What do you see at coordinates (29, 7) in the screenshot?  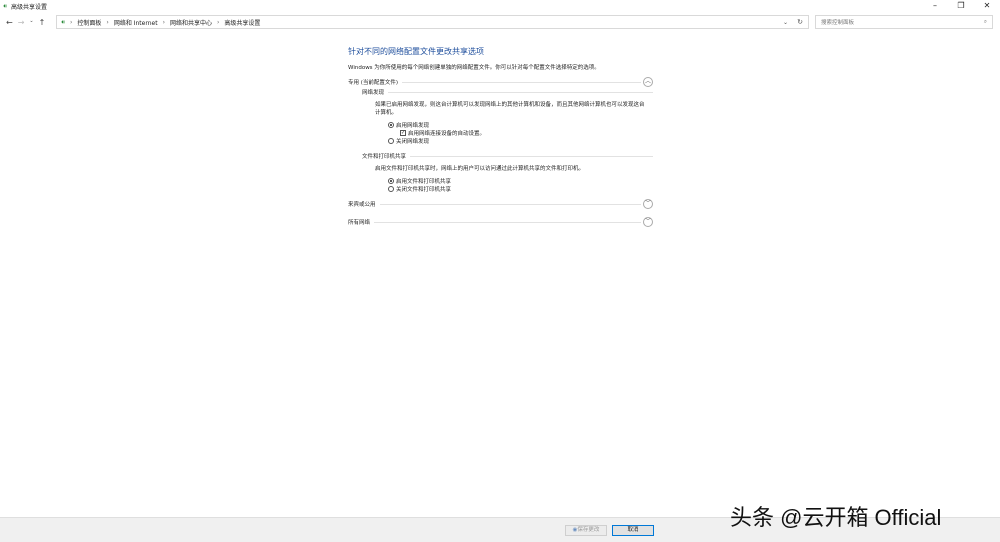 I see `window-title: 高级共享设置` at bounding box center [29, 7].